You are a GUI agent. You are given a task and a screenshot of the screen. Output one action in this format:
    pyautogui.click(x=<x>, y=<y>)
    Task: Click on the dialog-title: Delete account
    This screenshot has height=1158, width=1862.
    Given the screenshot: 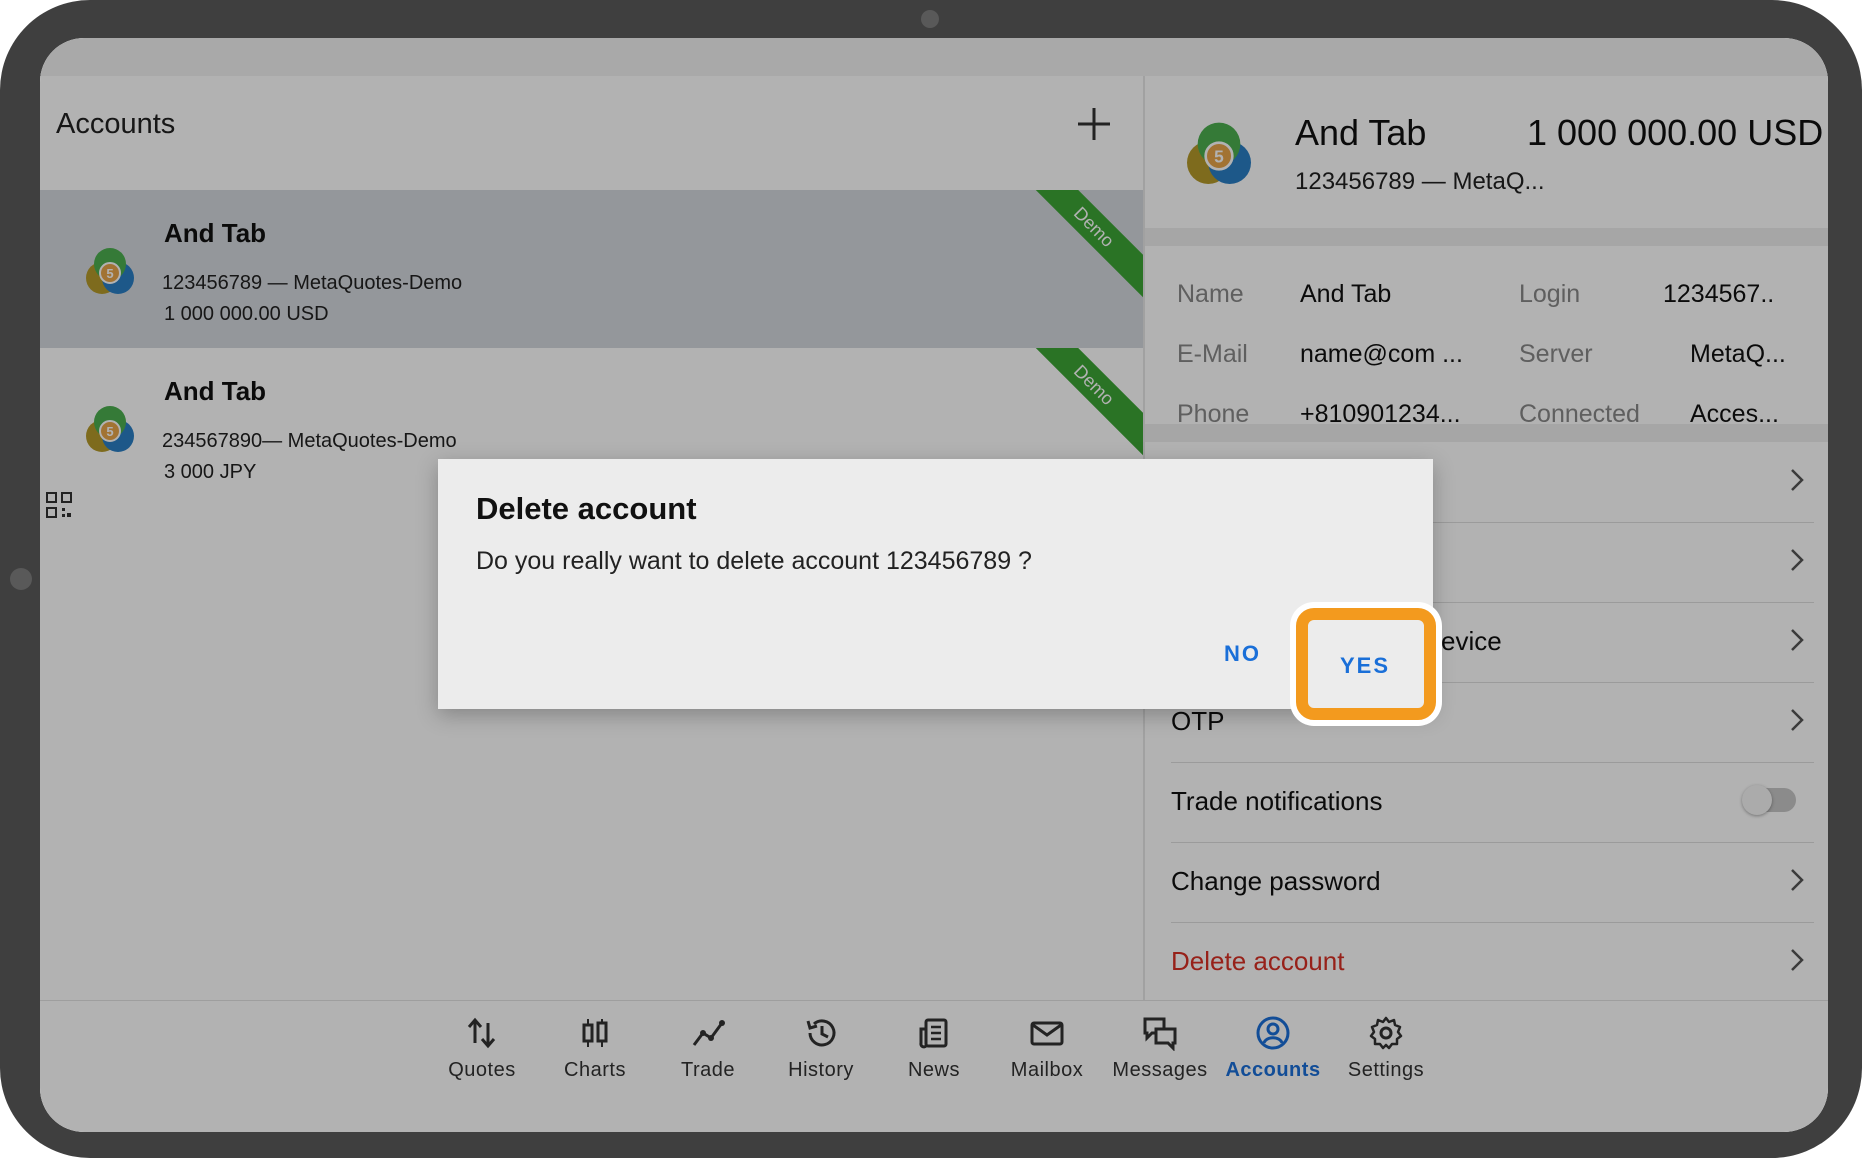 What is the action you would take?
    pyautogui.click(x=586, y=508)
    